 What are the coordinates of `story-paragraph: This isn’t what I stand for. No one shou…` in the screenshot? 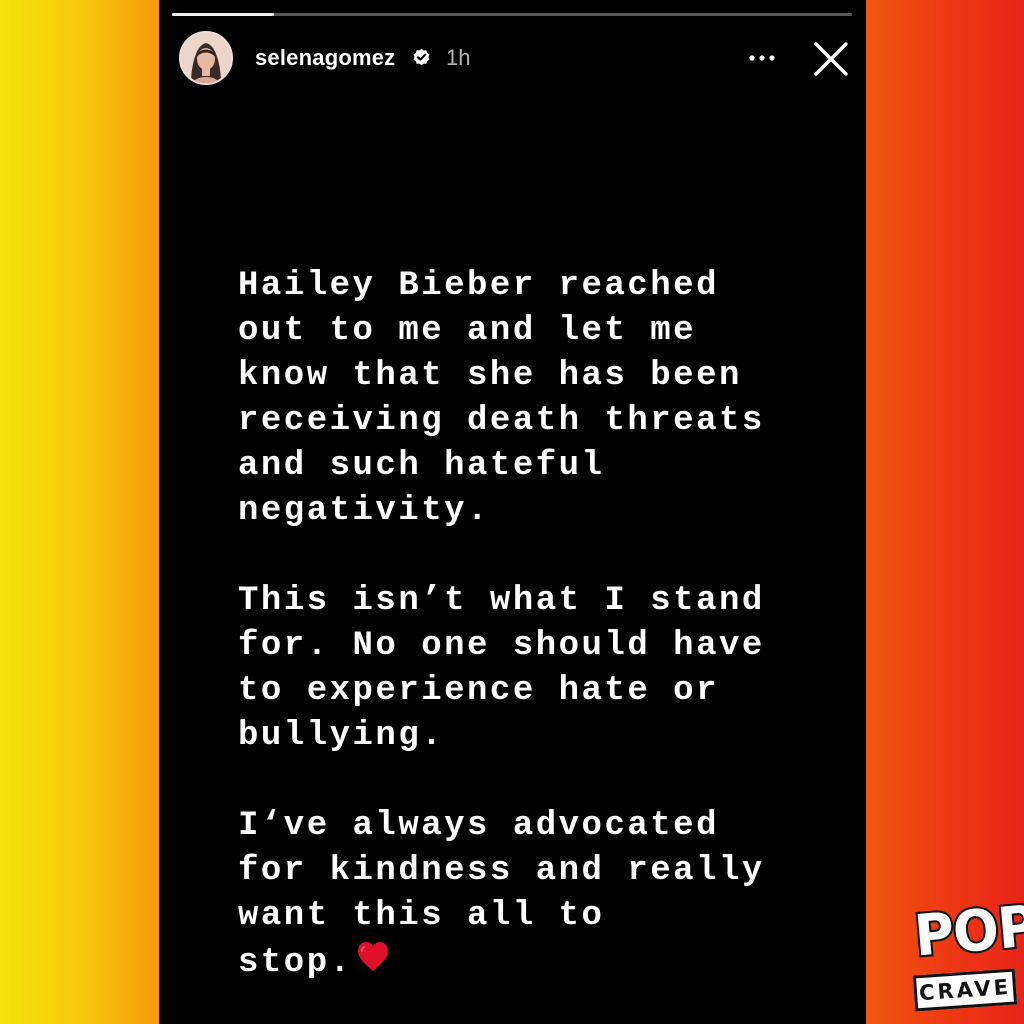 It's located at (501, 668).